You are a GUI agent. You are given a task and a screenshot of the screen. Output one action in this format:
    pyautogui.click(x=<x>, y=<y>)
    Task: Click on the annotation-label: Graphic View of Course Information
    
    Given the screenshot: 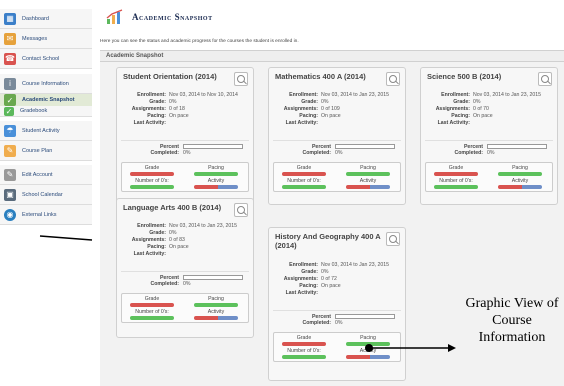 What is the action you would take?
    pyautogui.click(x=512, y=320)
    